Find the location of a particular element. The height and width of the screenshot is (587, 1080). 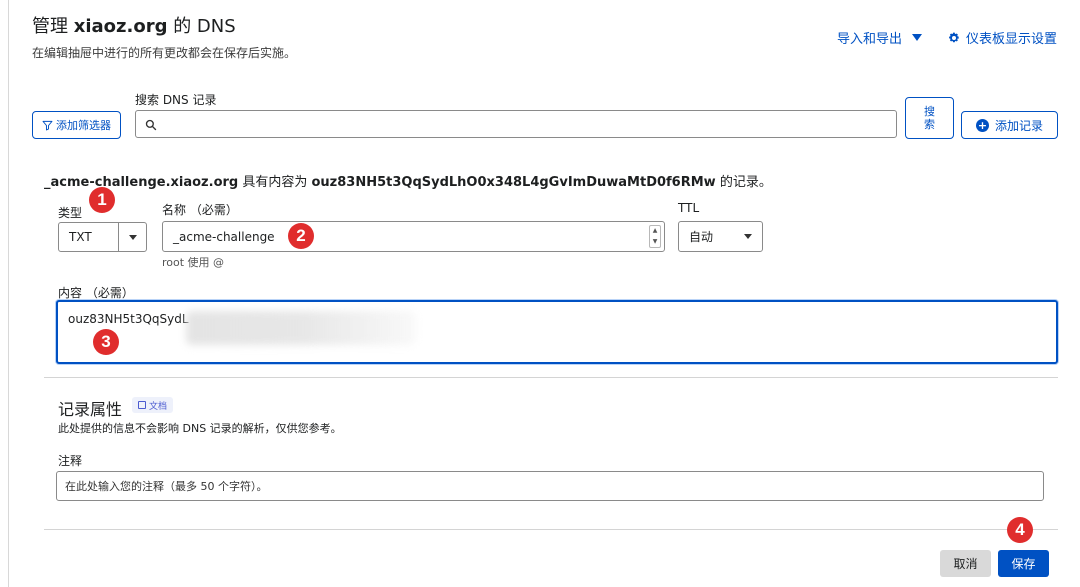

search-button-label-1: 搜 is located at coordinates (929, 111).